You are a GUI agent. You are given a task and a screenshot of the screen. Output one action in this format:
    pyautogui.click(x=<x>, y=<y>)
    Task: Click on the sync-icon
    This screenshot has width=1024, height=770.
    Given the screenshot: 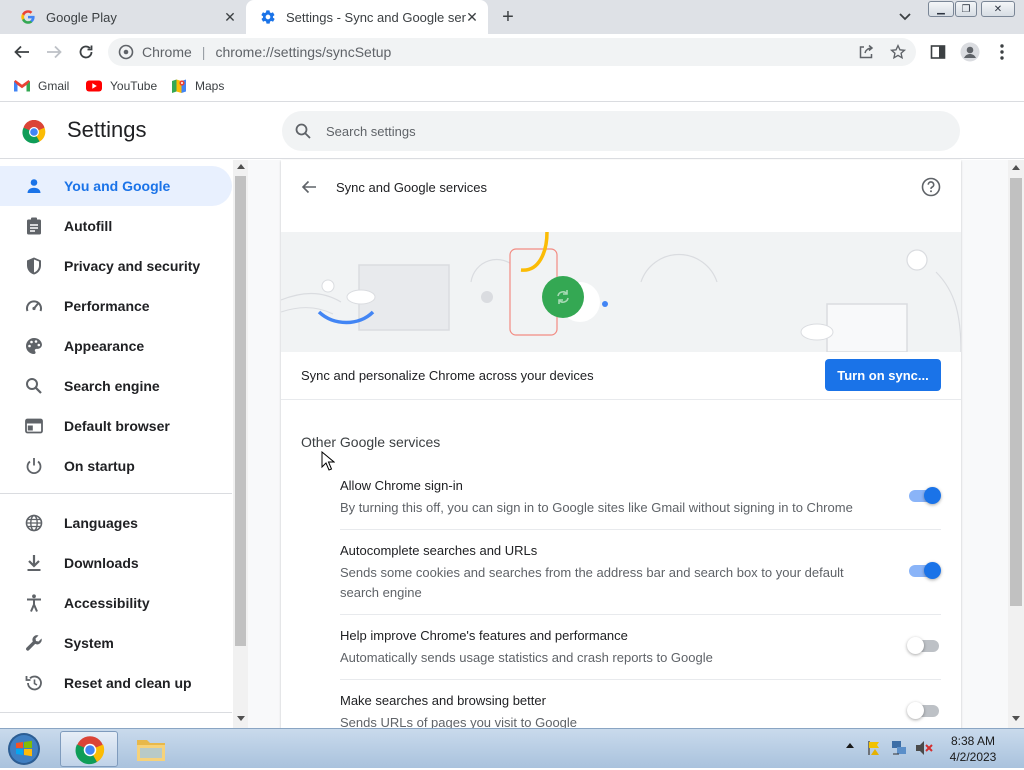 What is the action you would take?
    pyautogui.click(x=563, y=297)
    